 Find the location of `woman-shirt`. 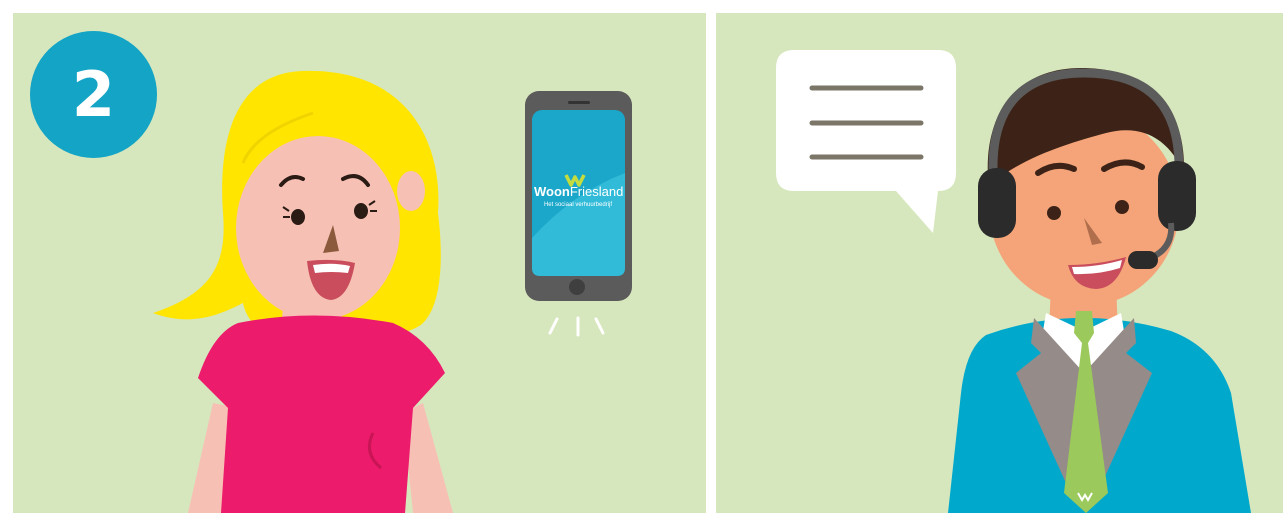

woman-shirt is located at coordinates (321, 414).